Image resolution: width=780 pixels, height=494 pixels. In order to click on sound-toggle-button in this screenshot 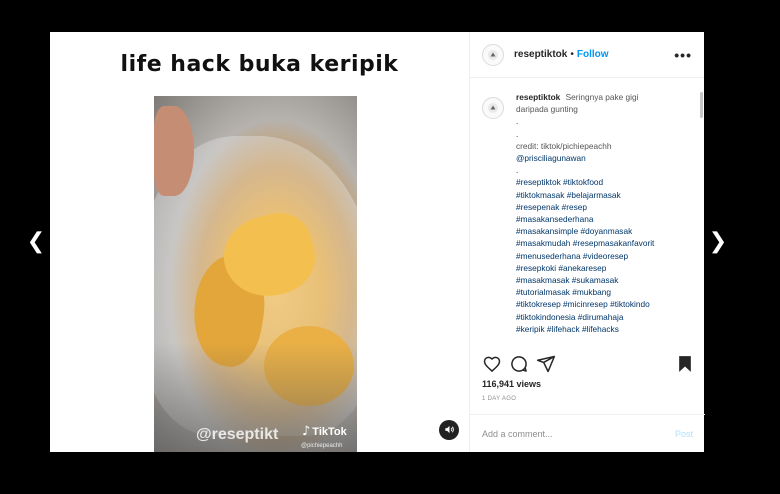, I will do `click(449, 430)`.